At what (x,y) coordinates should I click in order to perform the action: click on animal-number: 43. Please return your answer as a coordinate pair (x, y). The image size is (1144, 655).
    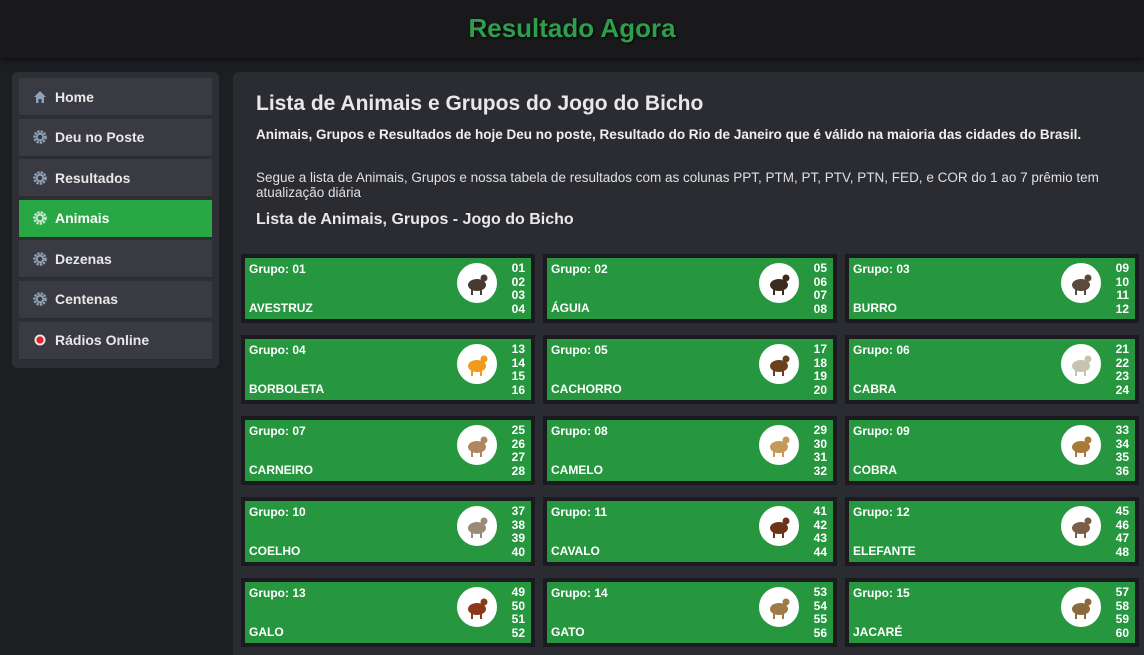
    Looking at the image, I should click on (820, 538).